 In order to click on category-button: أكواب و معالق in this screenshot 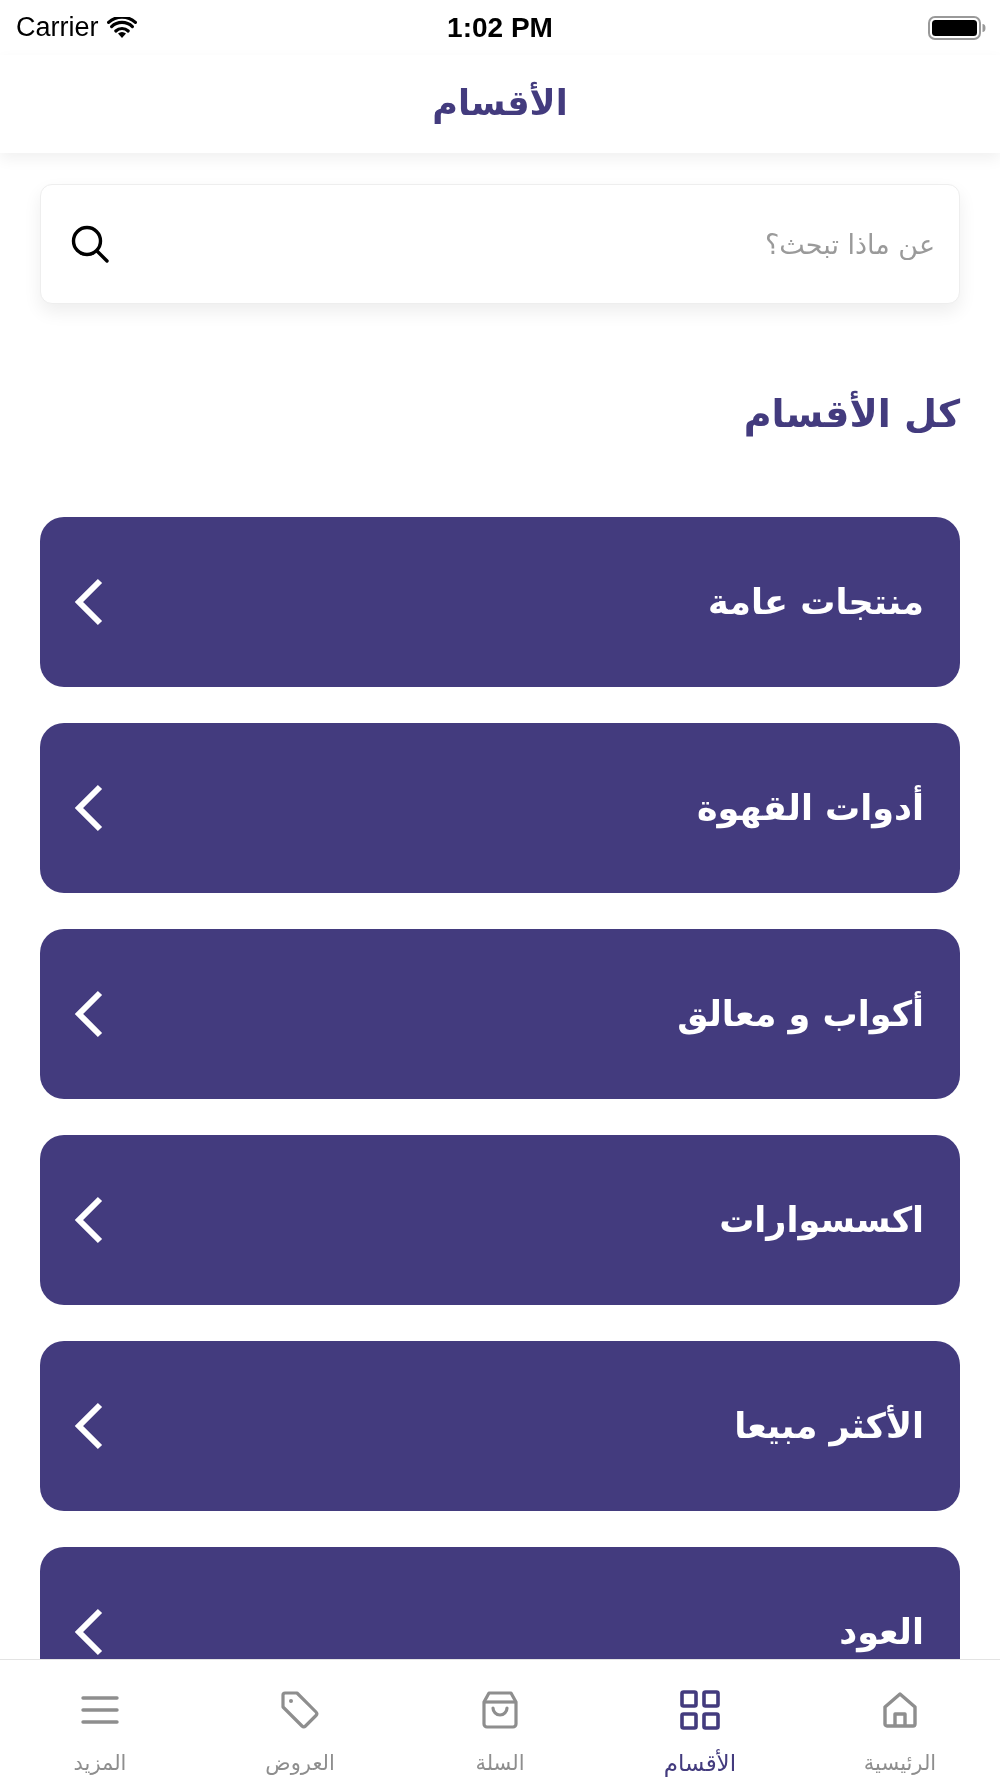, I will do `click(500, 1014)`.